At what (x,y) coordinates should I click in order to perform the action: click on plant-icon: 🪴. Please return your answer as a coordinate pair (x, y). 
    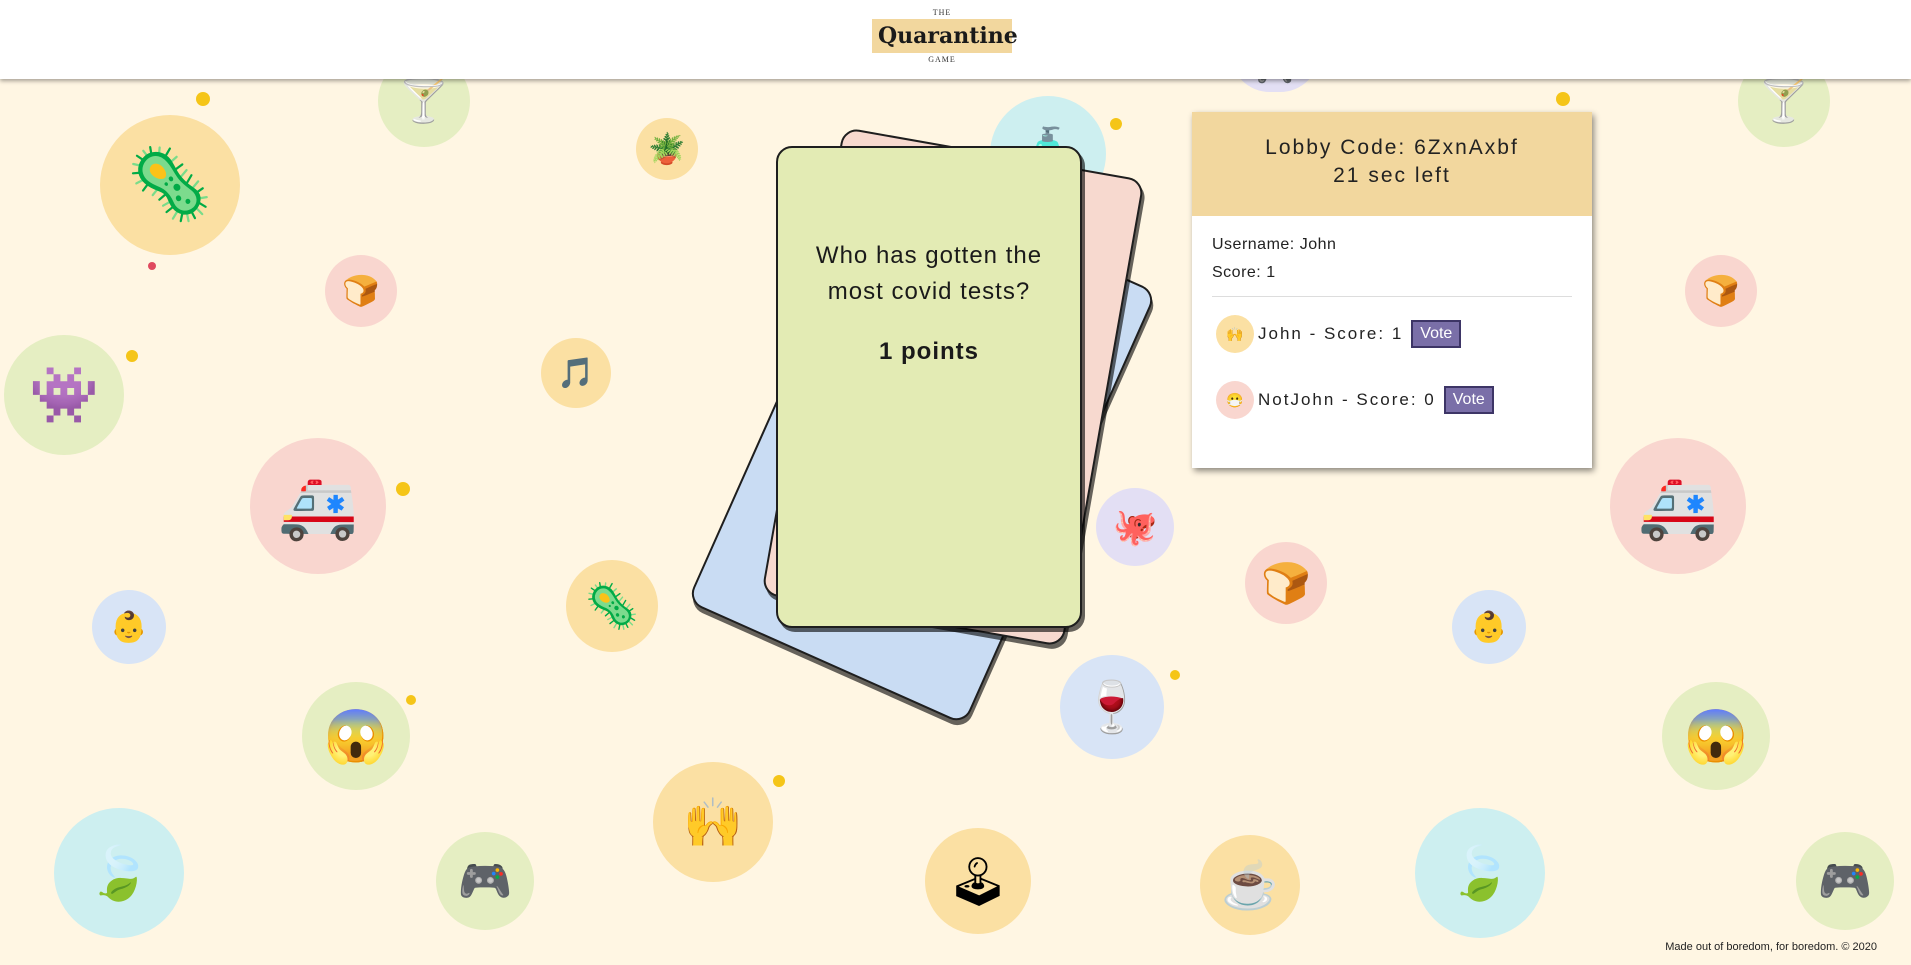
    Looking at the image, I should click on (667, 149).